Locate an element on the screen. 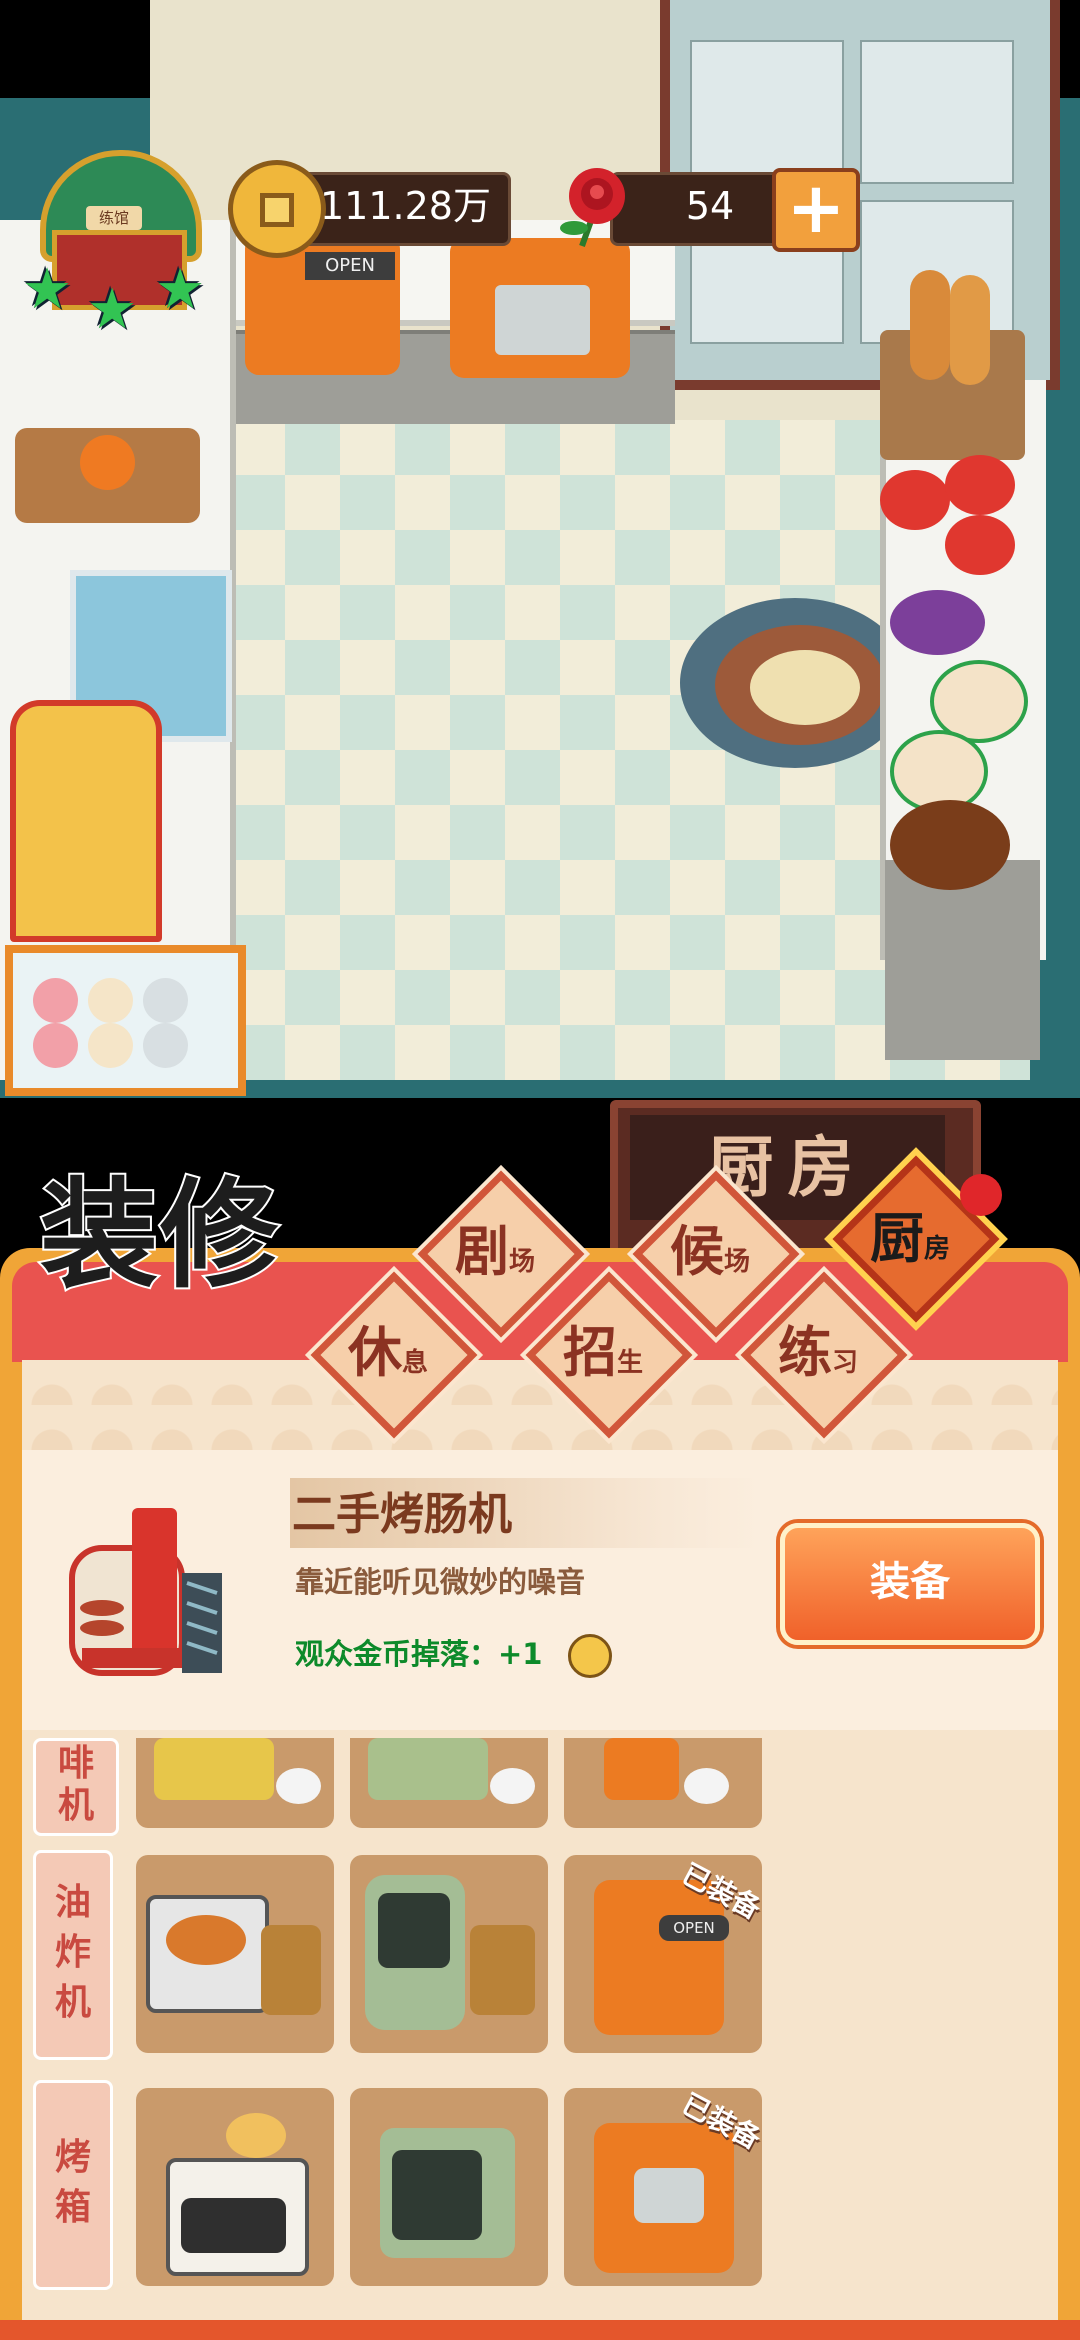 Image resolution: width=1080 pixels, height=2340 pixels. add-roses-button: + is located at coordinates (816, 210).